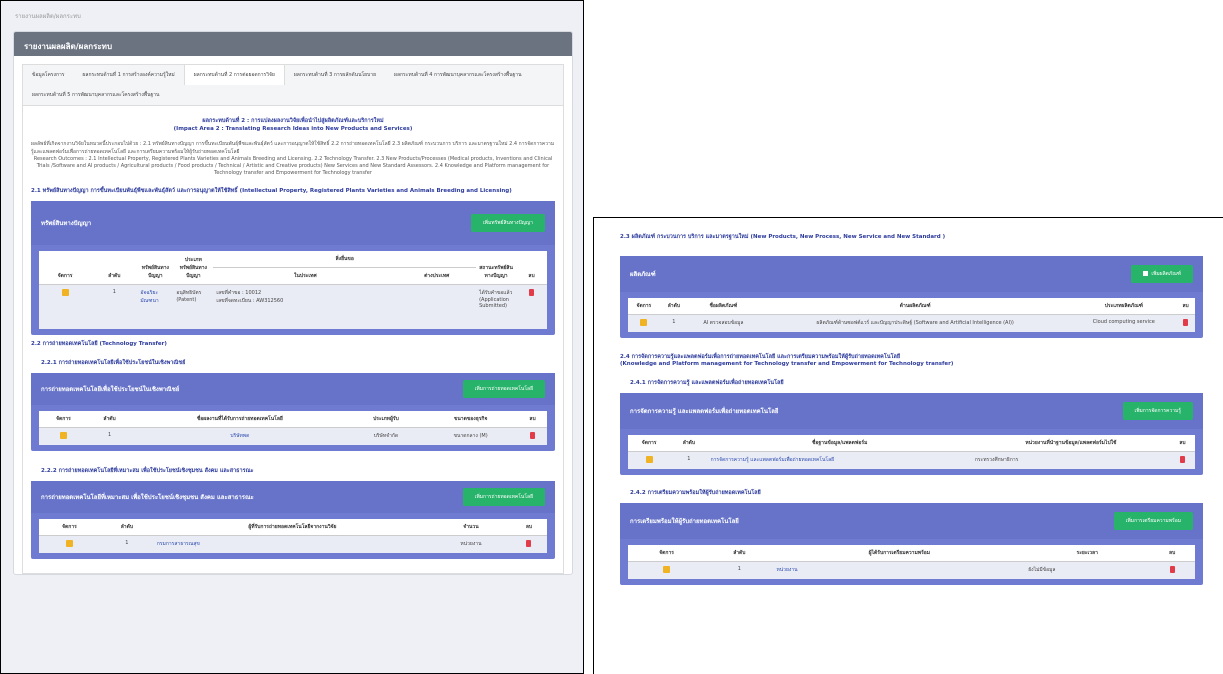 Image resolution: width=1223 pixels, height=674 pixels. Describe the element at coordinates (437, 276) in the screenshot. I see `col-foreign: ต่างประเทศ` at that location.